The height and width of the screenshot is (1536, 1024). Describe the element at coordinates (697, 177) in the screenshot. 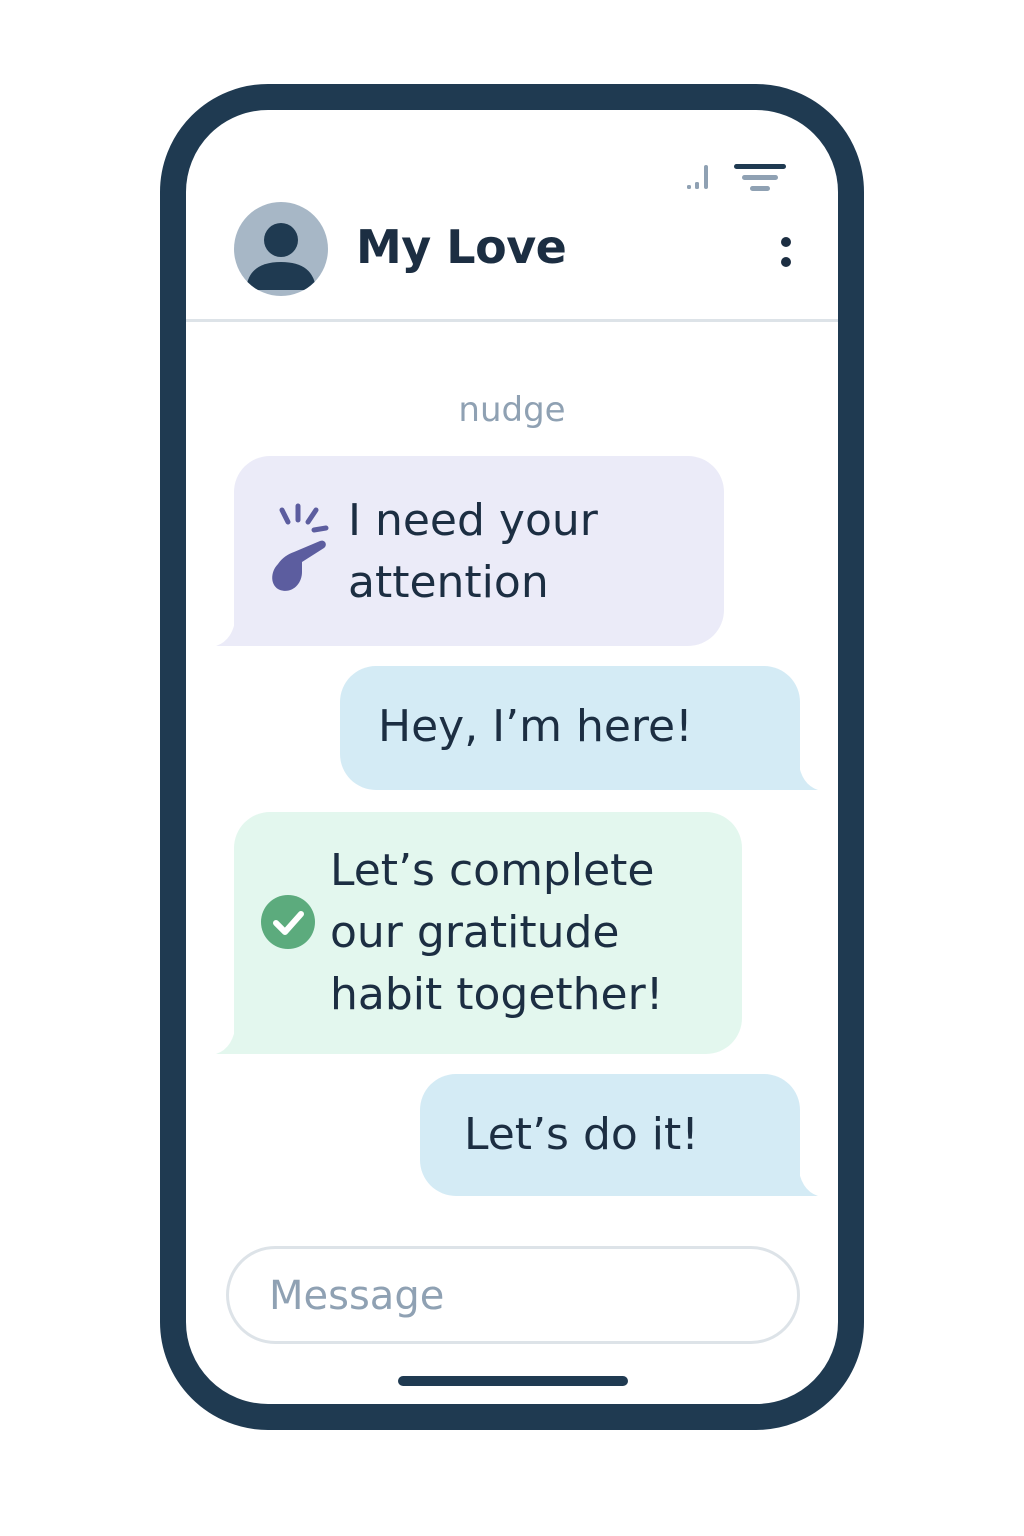

I see `signal-icon` at that location.